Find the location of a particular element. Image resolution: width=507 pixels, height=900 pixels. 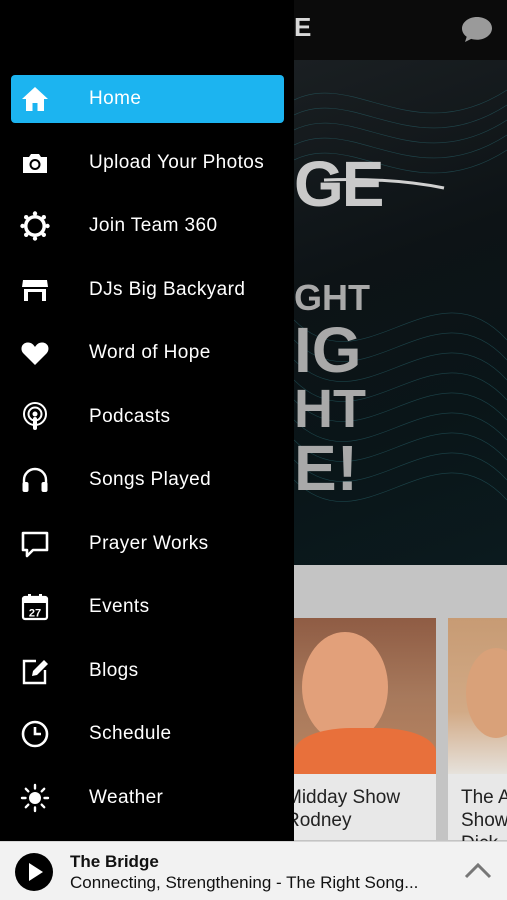

headphones-icon is located at coordinates (35, 480).